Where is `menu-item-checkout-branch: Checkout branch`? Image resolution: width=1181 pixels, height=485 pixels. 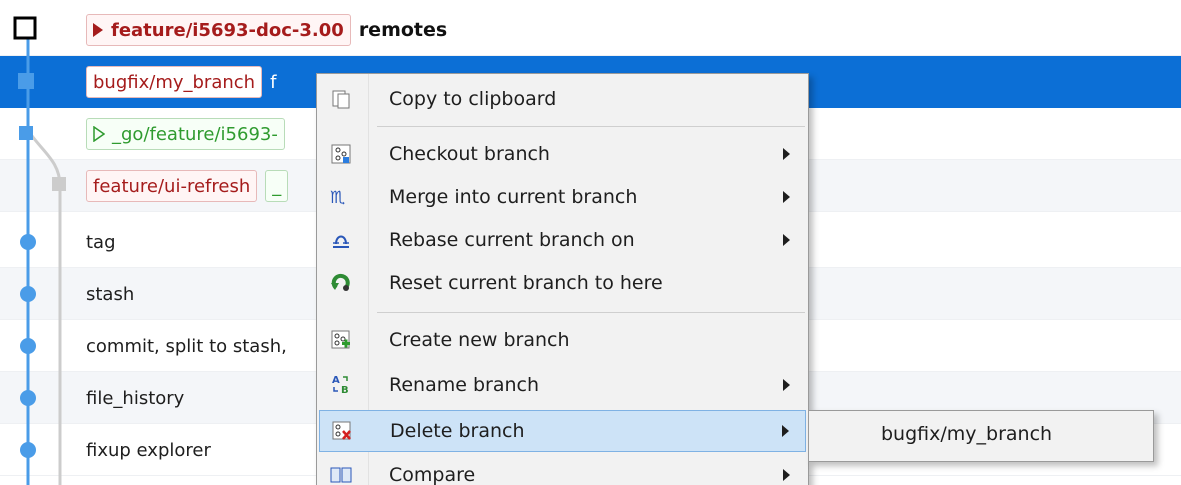
menu-item-checkout-branch: Checkout branch is located at coordinates (562, 154).